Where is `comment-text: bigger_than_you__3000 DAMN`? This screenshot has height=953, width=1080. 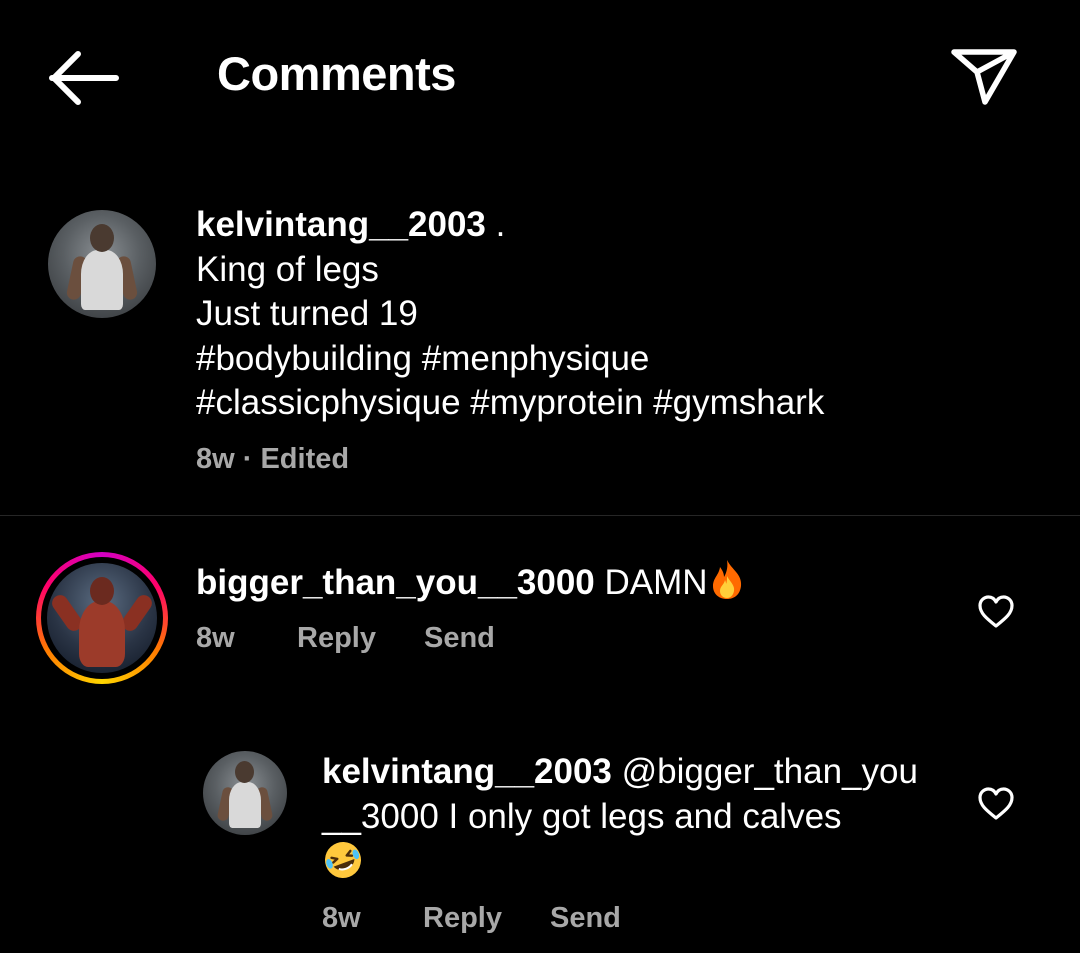 comment-text: bigger_than_you__3000 DAMN is located at coordinates (471, 585).